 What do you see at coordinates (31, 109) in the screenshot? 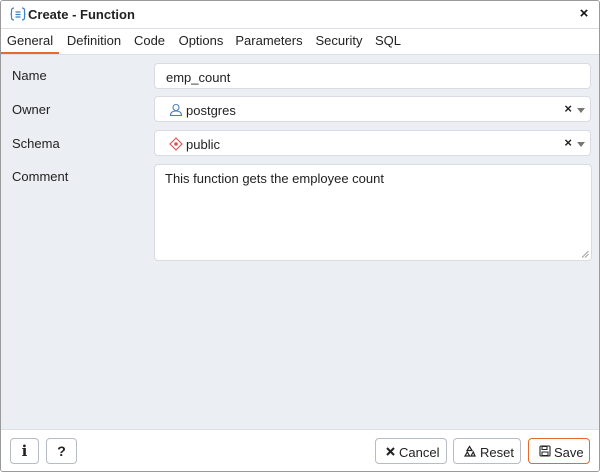
I see `owner-label: Owner` at bounding box center [31, 109].